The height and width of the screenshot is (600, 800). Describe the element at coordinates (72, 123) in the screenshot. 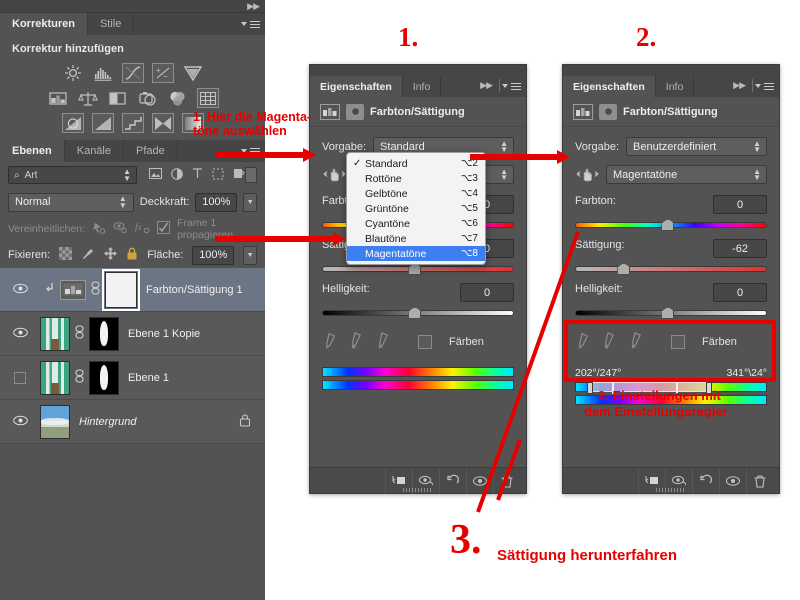

I see `invert-icon` at that location.